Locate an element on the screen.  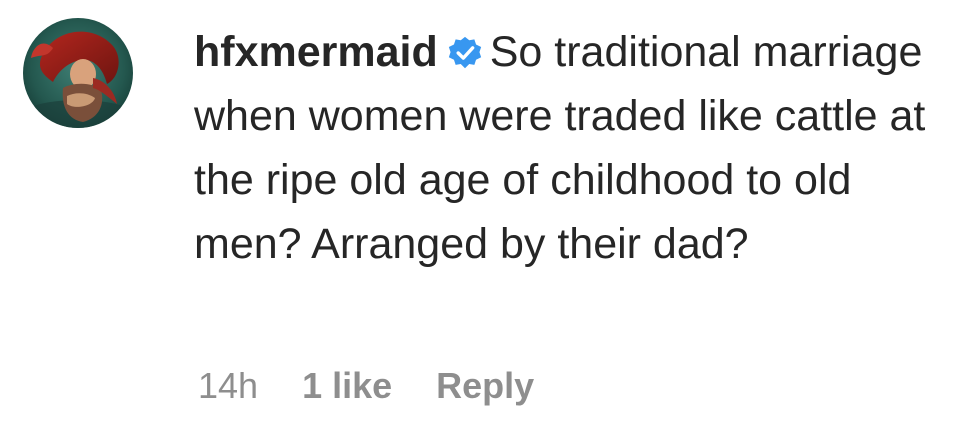
username-link: hfxmermaid is located at coordinates (316, 52).